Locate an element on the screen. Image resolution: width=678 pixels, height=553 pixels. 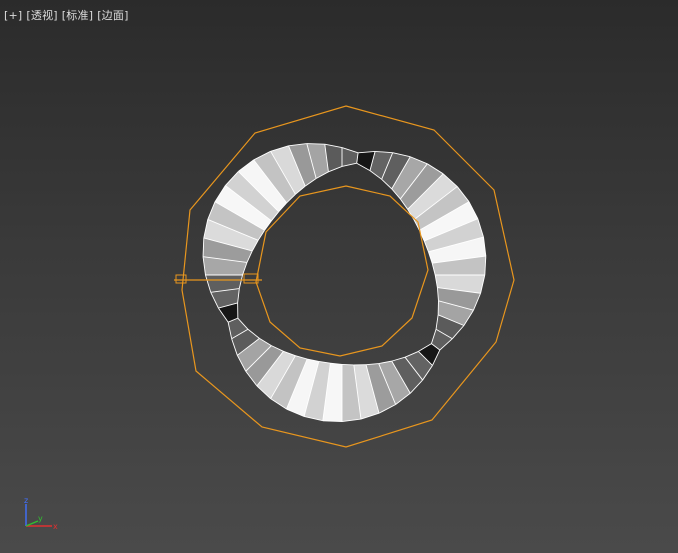
y-axis-line is located at coordinates (32, 523).